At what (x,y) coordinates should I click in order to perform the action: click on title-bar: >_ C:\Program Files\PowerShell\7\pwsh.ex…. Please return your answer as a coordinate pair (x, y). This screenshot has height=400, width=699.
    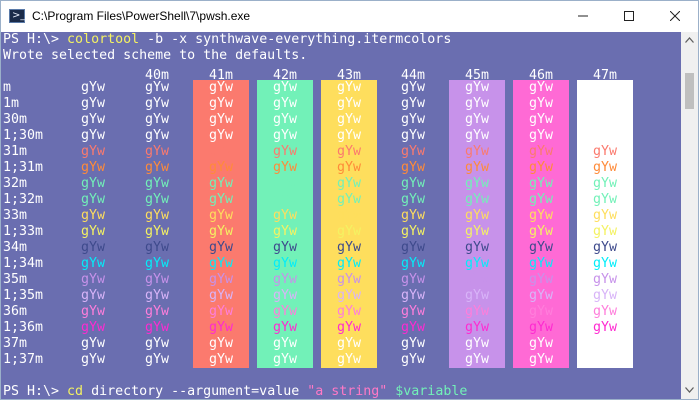
    Looking at the image, I should click on (349, 16).